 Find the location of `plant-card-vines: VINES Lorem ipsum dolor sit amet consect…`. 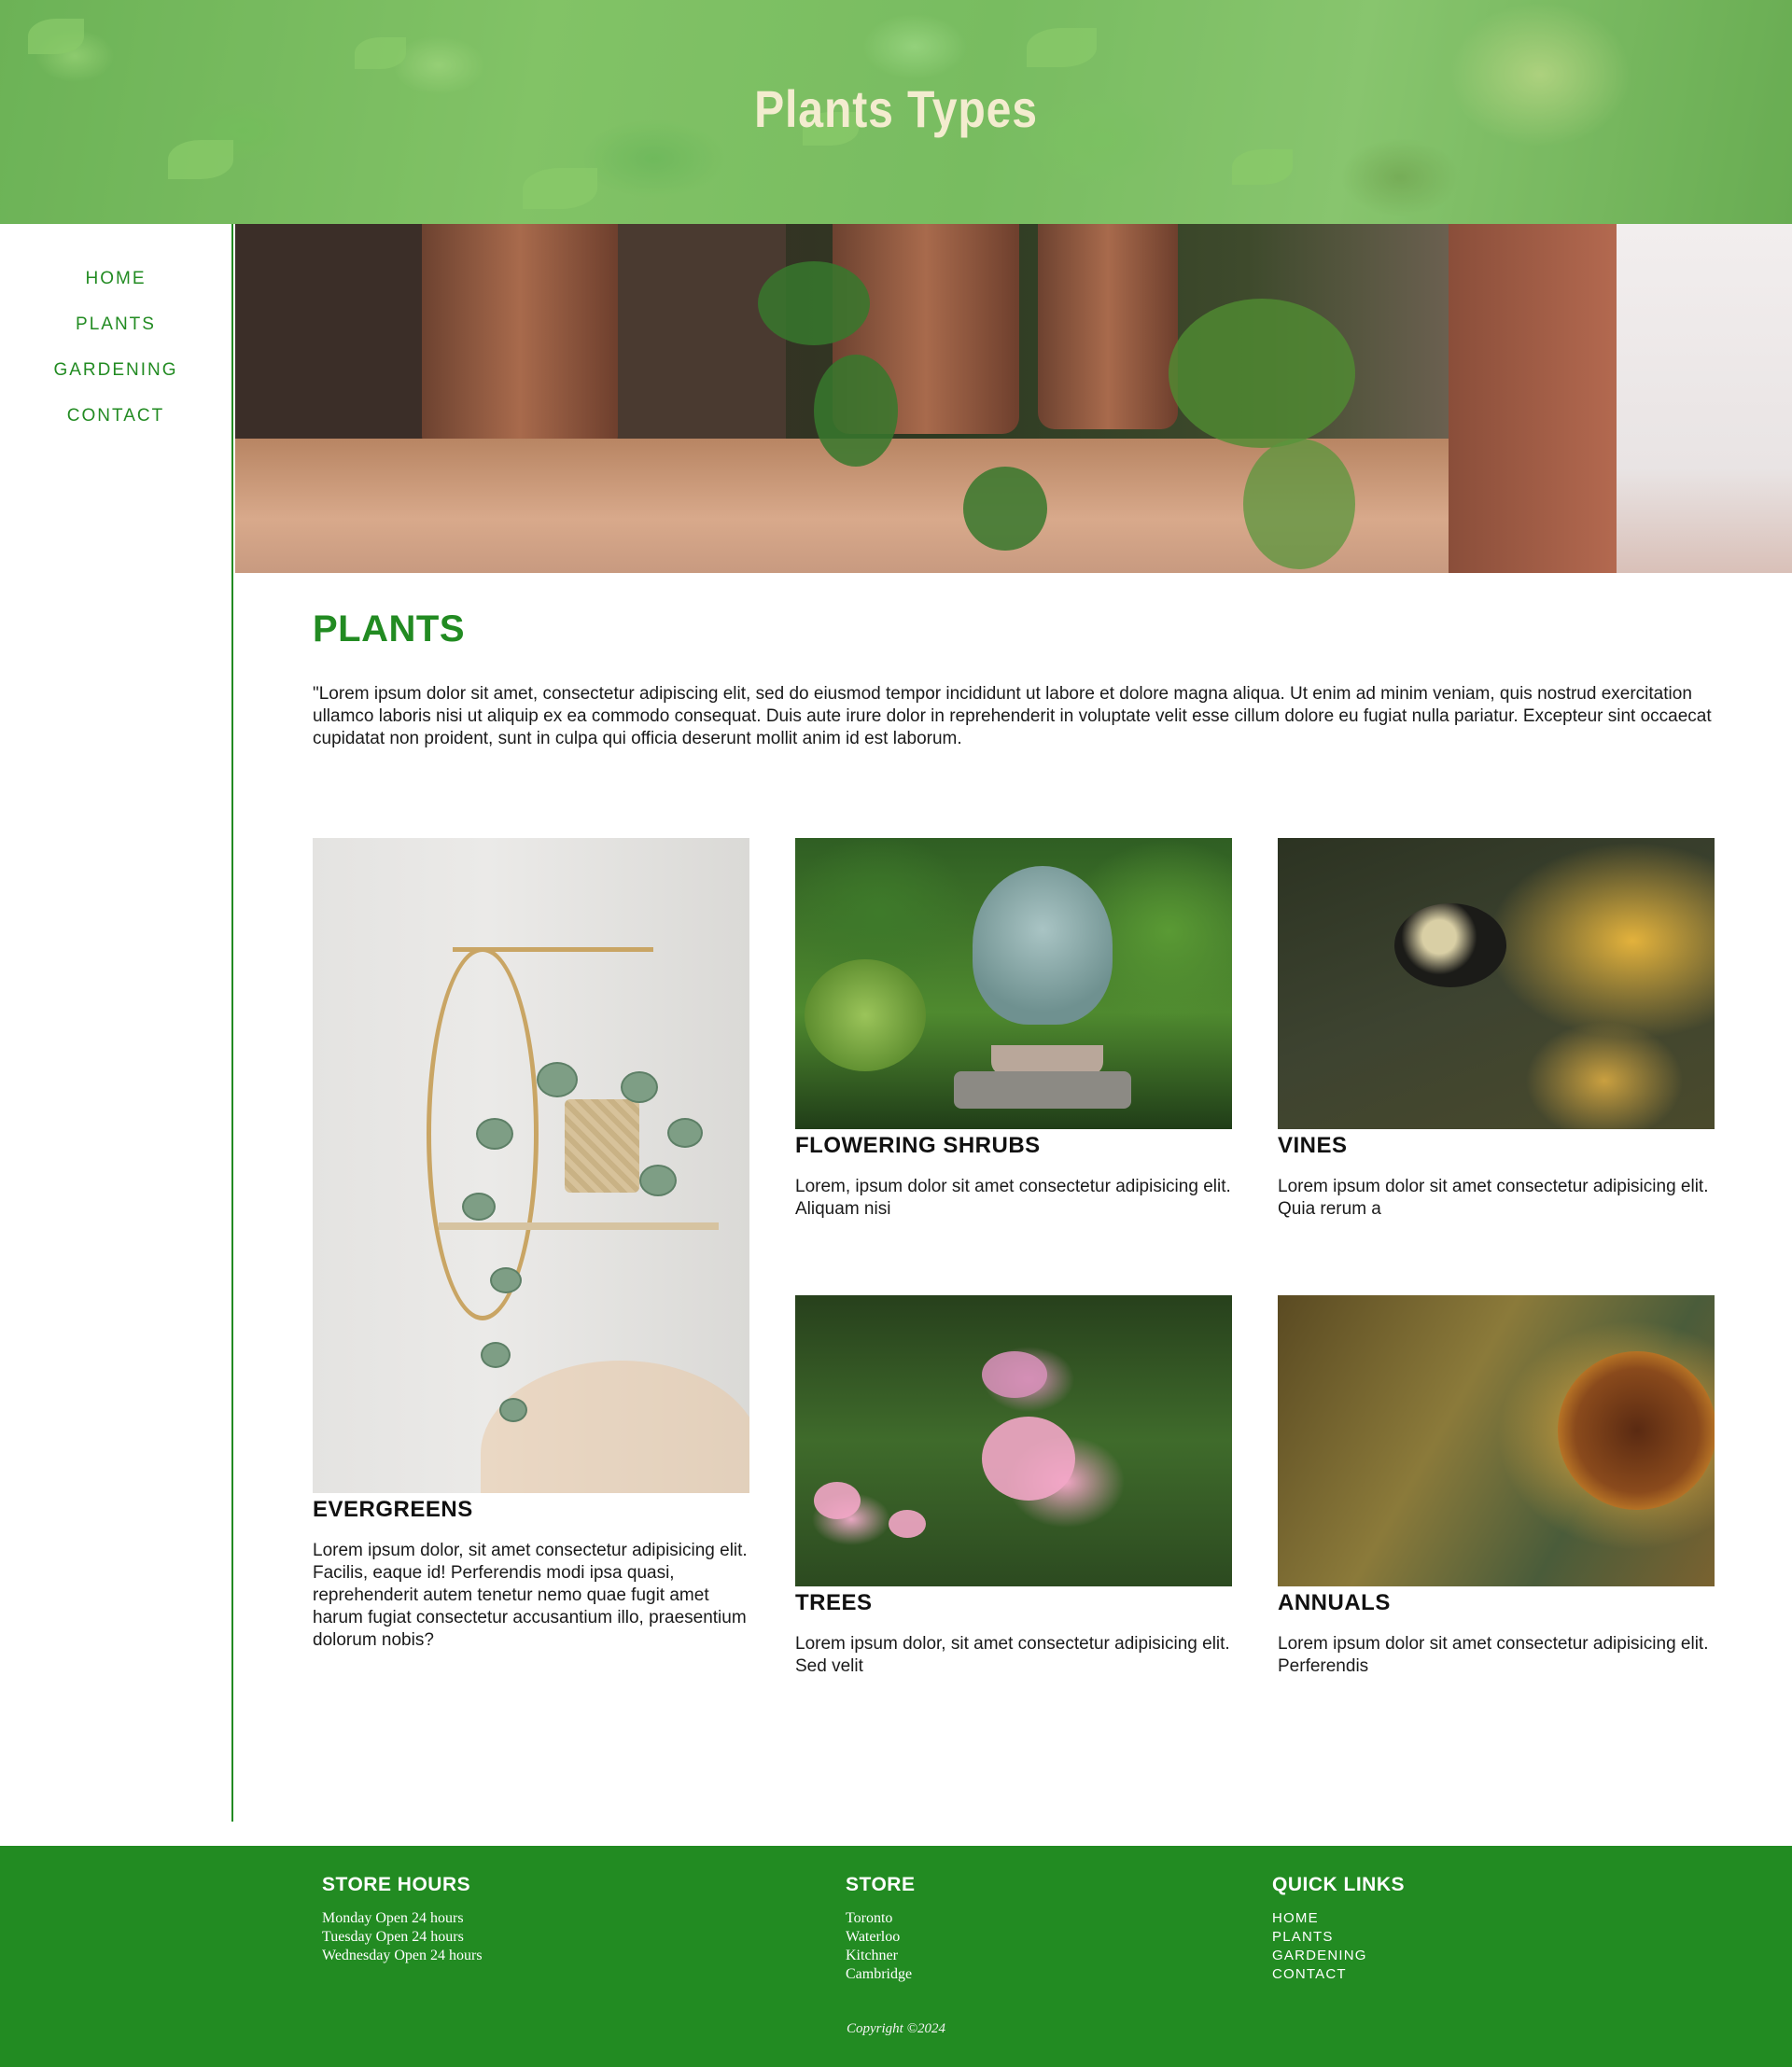

plant-card-vines: VINES Lorem ipsum dolor sit amet consect… is located at coordinates (1496, 1029).